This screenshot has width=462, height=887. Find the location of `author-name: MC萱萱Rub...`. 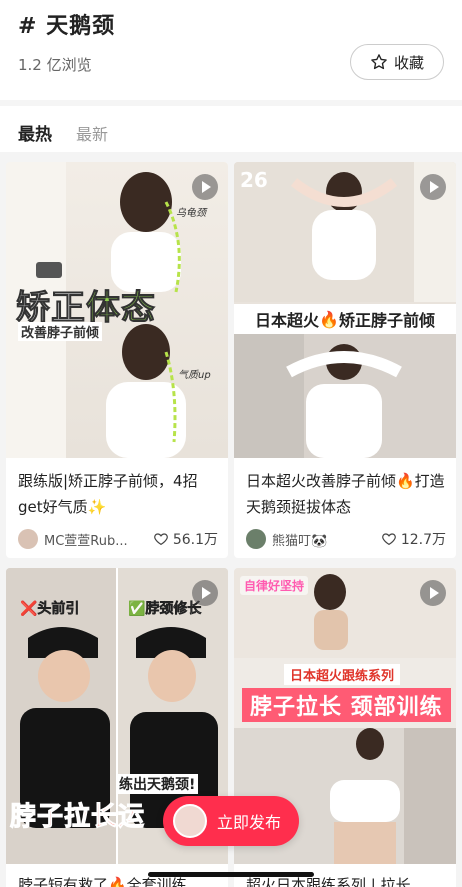

author-name: MC萱萱Rub... is located at coordinates (98, 539).